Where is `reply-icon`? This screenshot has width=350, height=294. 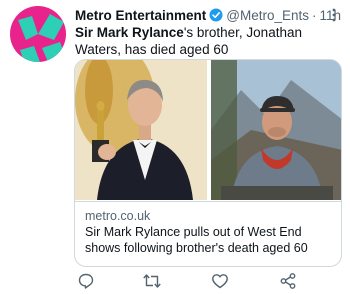
reply-icon is located at coordinates (86, 281).